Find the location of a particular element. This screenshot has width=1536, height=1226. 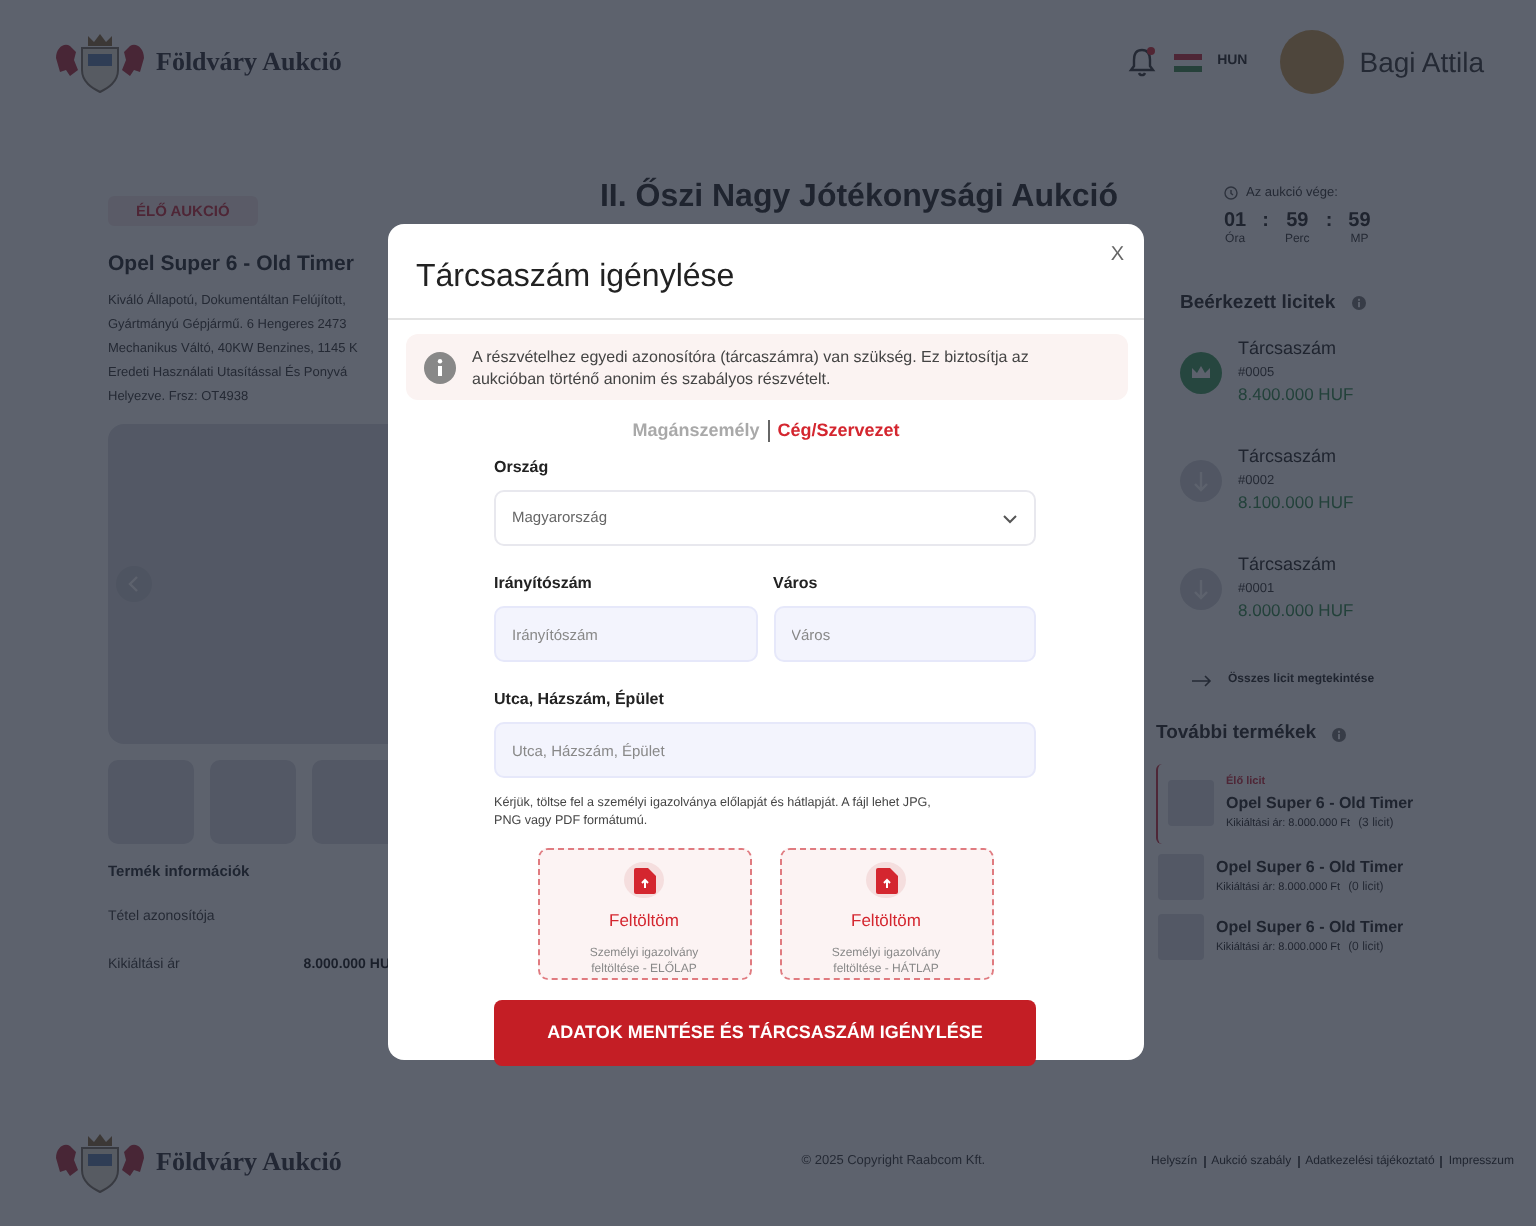

submit-button: ADATOK MENTÉSE ÉS TÁRCSASZÁM IGÉNYLÉSE is located at coordinates (765, 1033).